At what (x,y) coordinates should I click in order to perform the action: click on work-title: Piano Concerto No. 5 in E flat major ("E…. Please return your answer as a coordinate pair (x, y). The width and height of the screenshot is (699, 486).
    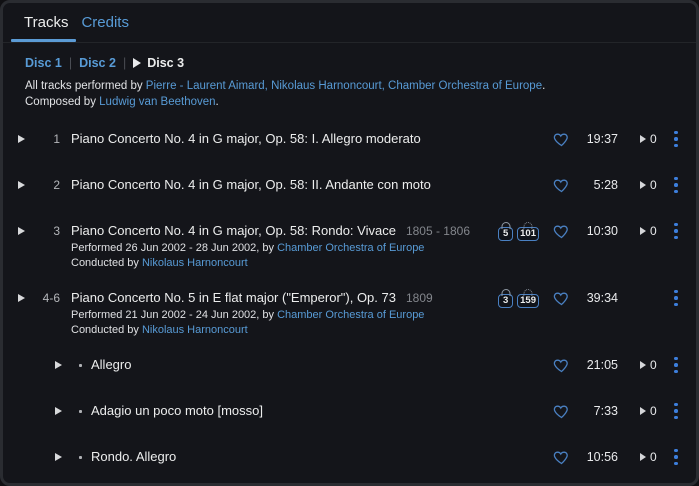
    Looking at the image, I should click on (279, 298).